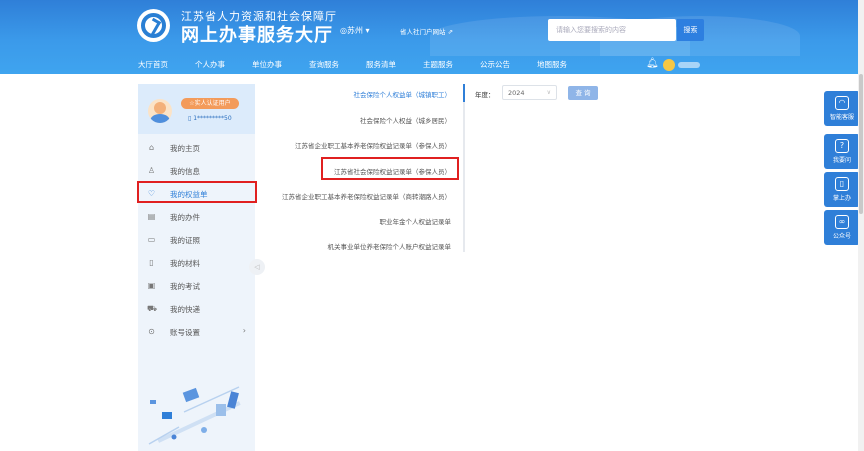 Image resolution: width=864 pixels, height=451 pixels. I want to click on record-link-annuity: 职业年金个人权益记录单, so click(416, 221).